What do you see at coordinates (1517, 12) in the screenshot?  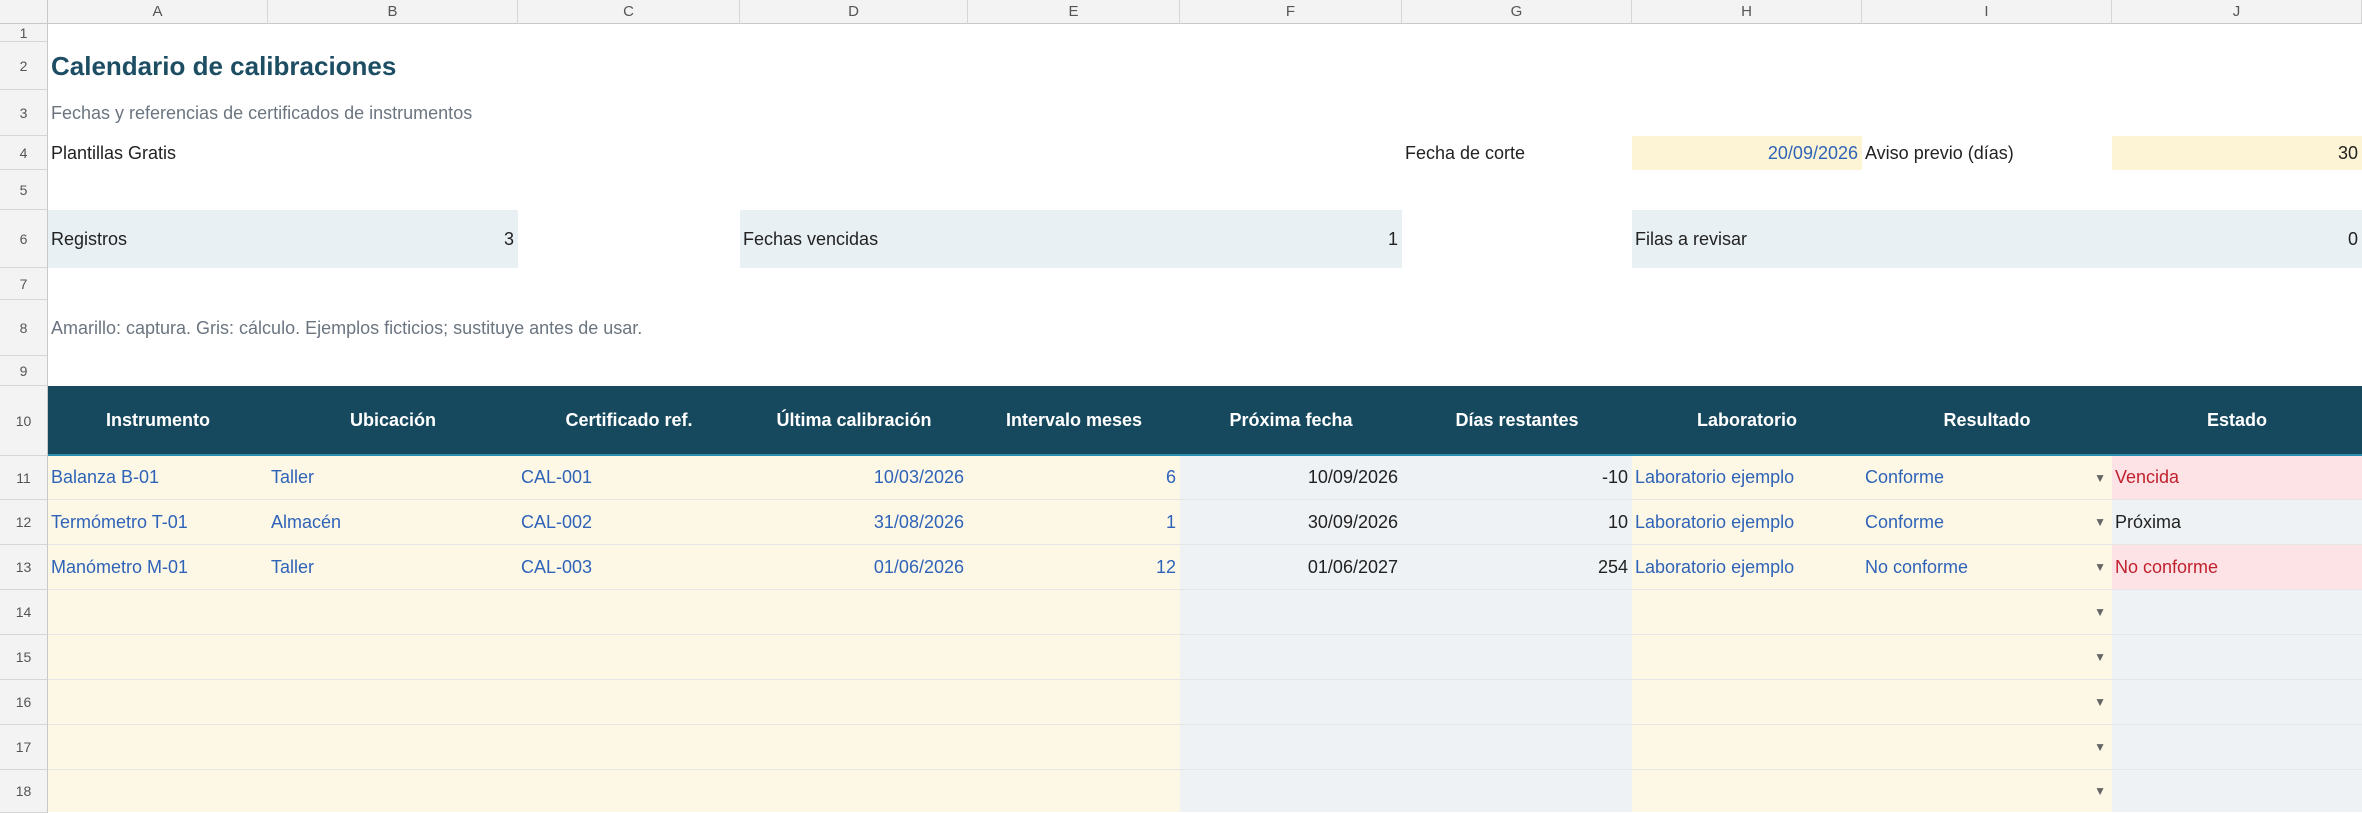 I see `column-header-g: G` at bounding box center [1517, 12].